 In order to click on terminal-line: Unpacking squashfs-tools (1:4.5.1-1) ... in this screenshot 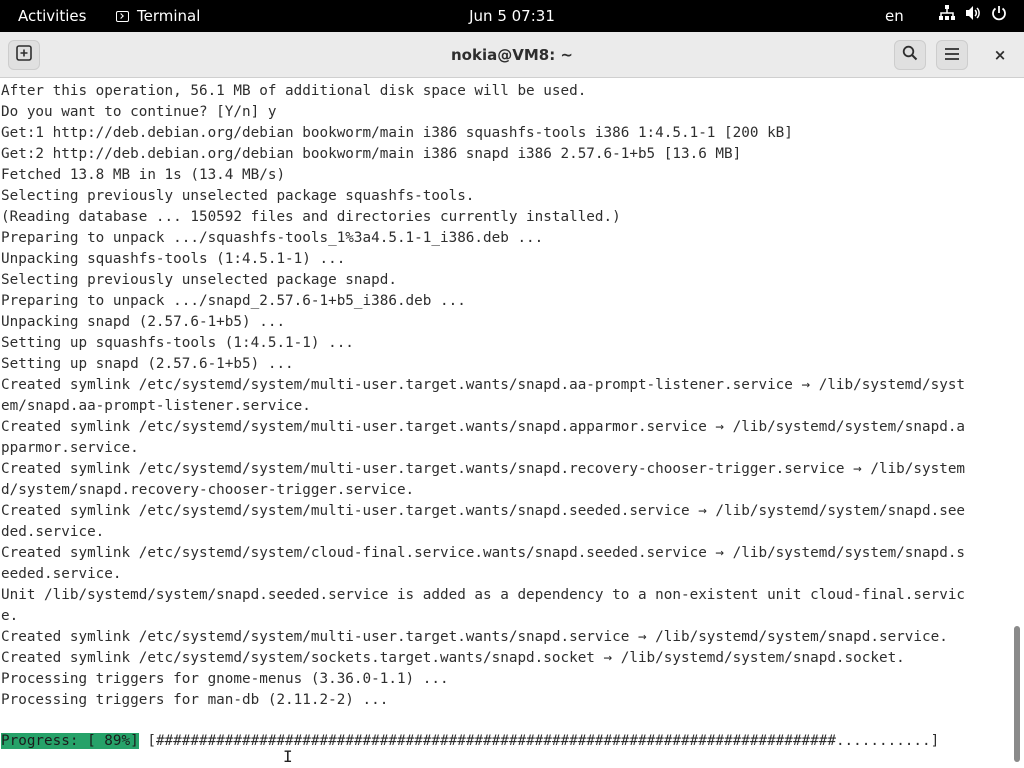, I will do `click(173, 259)`.